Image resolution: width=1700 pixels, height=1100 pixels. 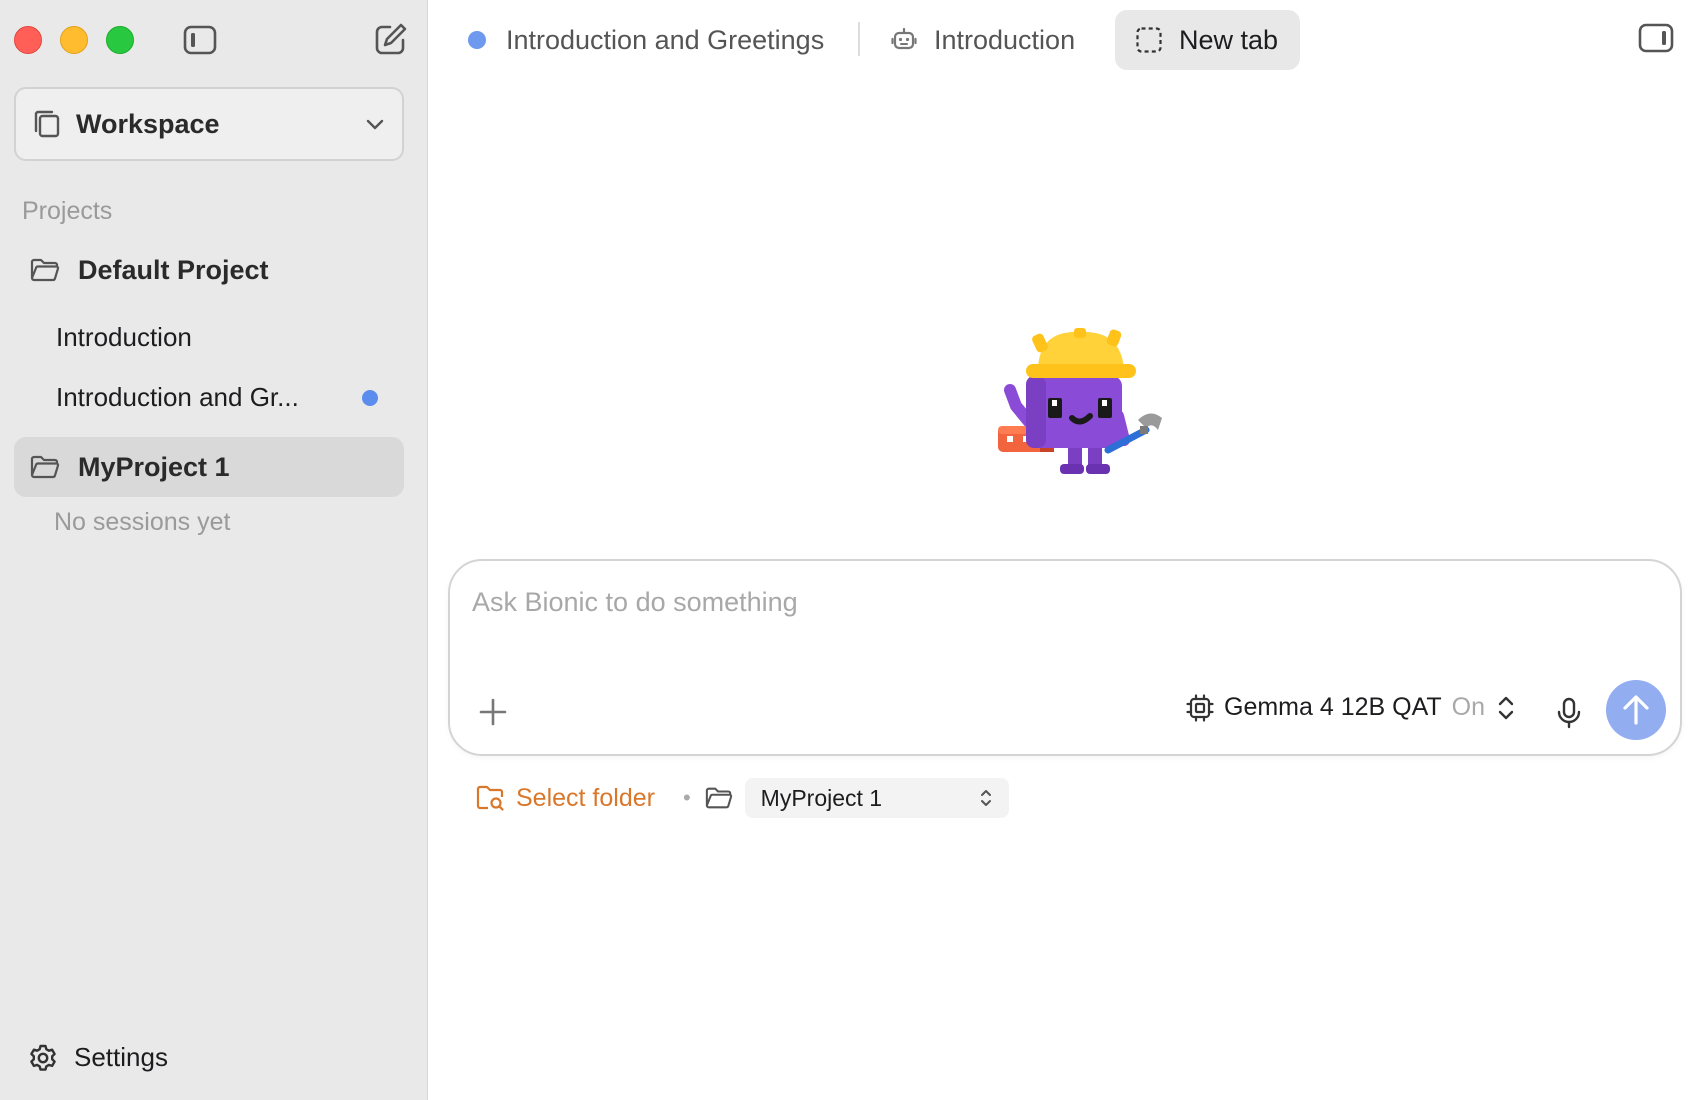 What do you see at coordinates (635, 602) in the screenshot?
I see `prompt-input: Ask Bionic to do something` at bounding box center [635, 602].